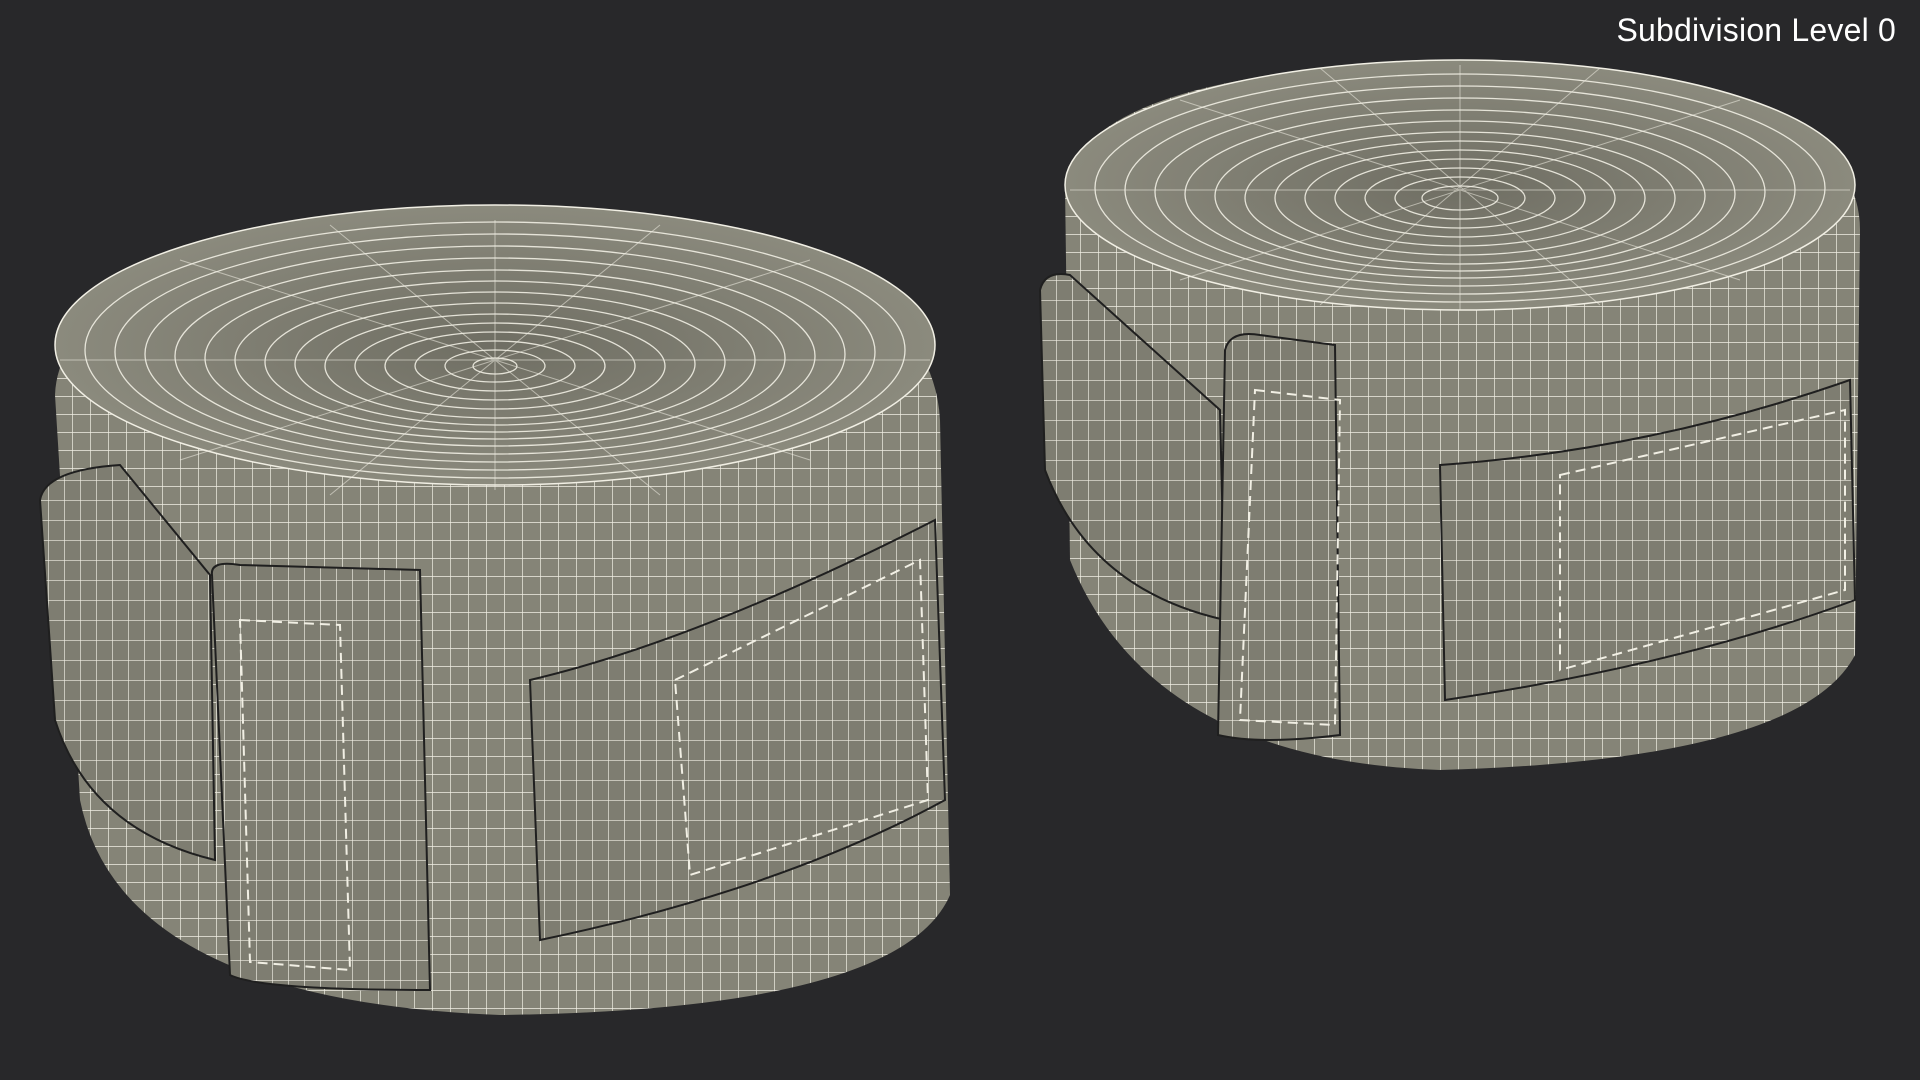  I want to click on roll-left-vertical-tab, so click(321, 777).